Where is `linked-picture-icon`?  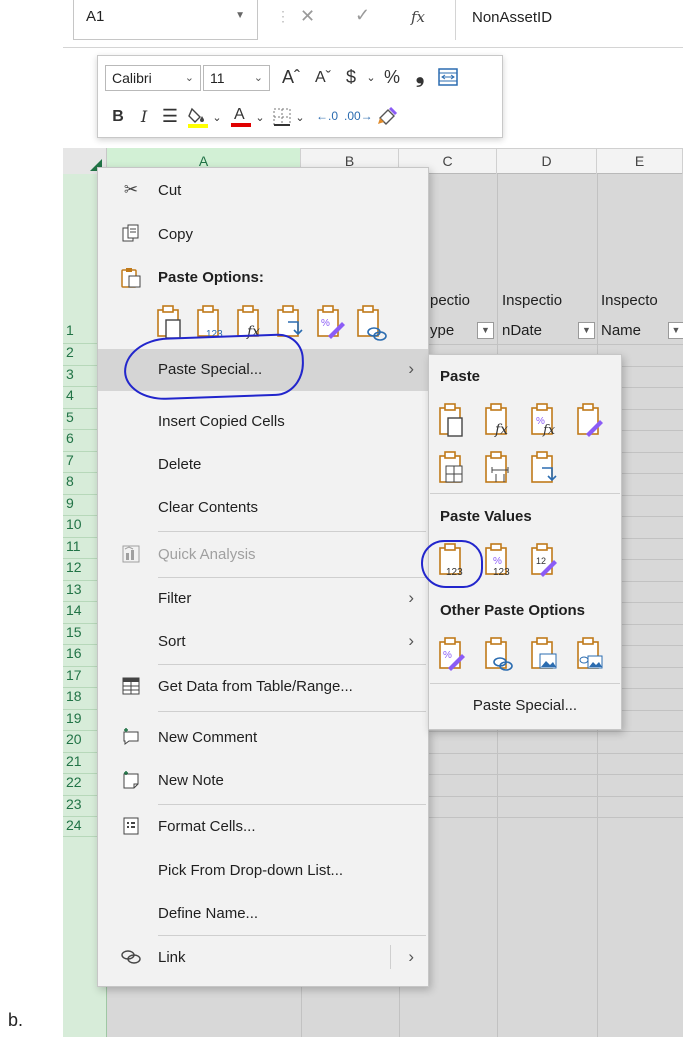
linked-picture-icon is located at coordinates (590, 653).